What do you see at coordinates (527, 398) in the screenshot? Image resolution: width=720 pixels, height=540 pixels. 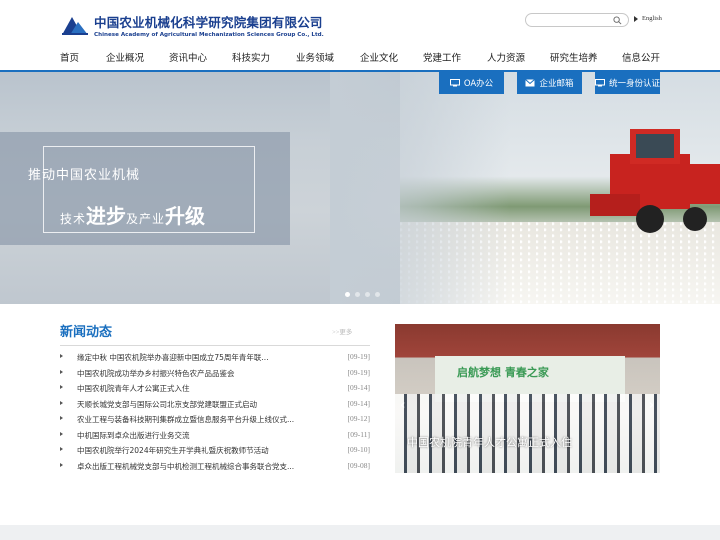 I see `photo-carousel: 启航梦想 青春之家 中国农机院青年人才公寓正式入住 ‹ ›` at bounding box center [527, 398].